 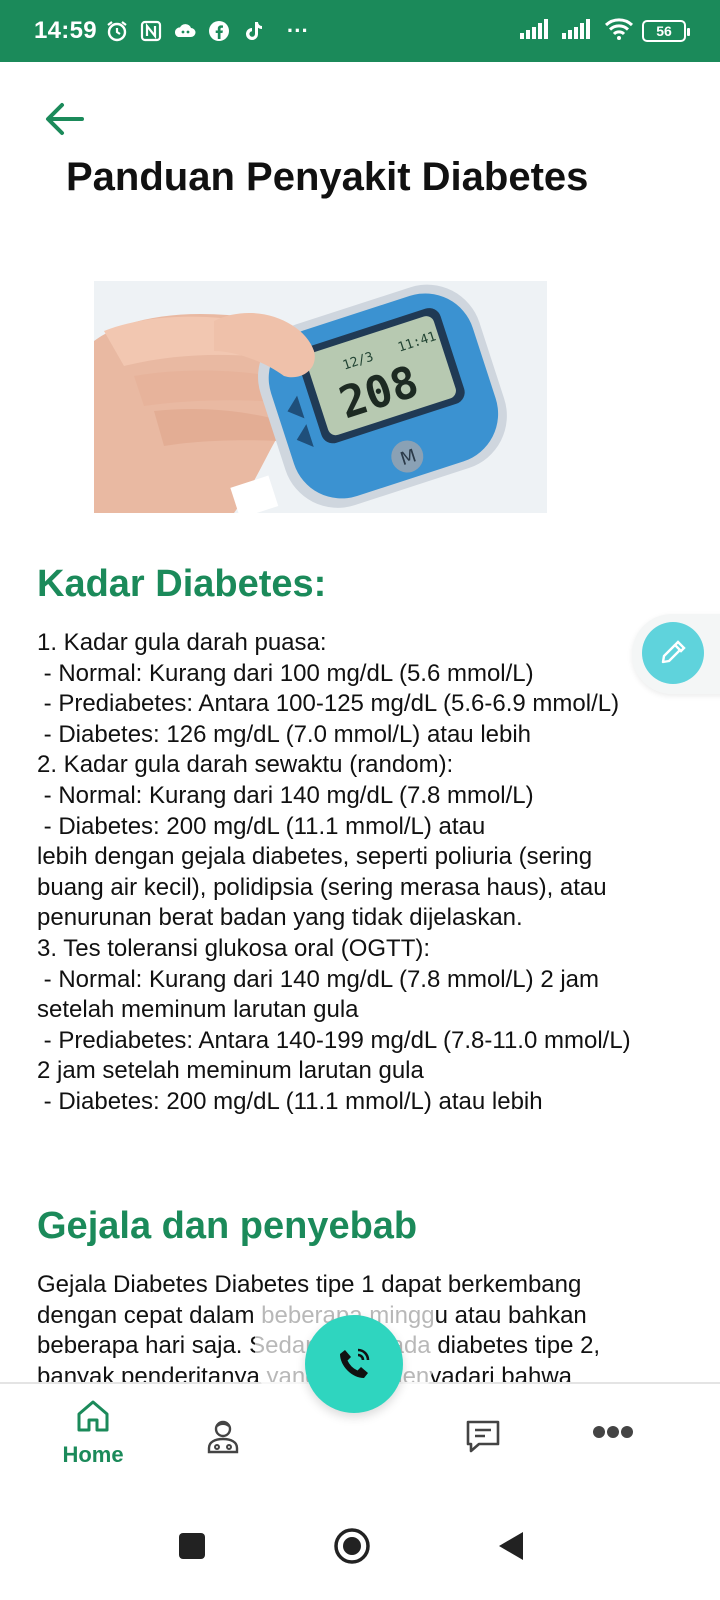 What do you see at coordinates (666, 31) in the screenshot?
I see `battery-icon: 56` at bounding box center [666, 31].